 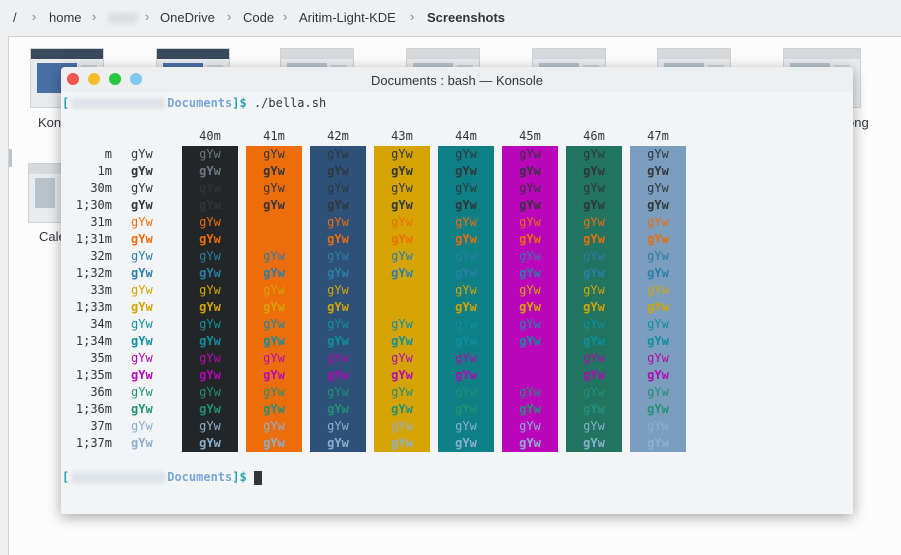 What do you see at coordinates (658, 136) in the screenshot?
I see `column-header: 47m` at bounding box center [658, 136].